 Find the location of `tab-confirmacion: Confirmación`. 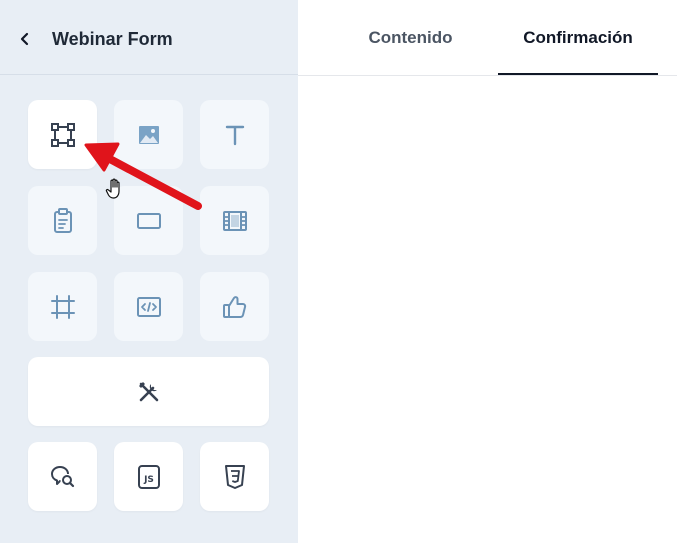

tab-confirmacion: Confirmación is located at coordinates (578, 38).